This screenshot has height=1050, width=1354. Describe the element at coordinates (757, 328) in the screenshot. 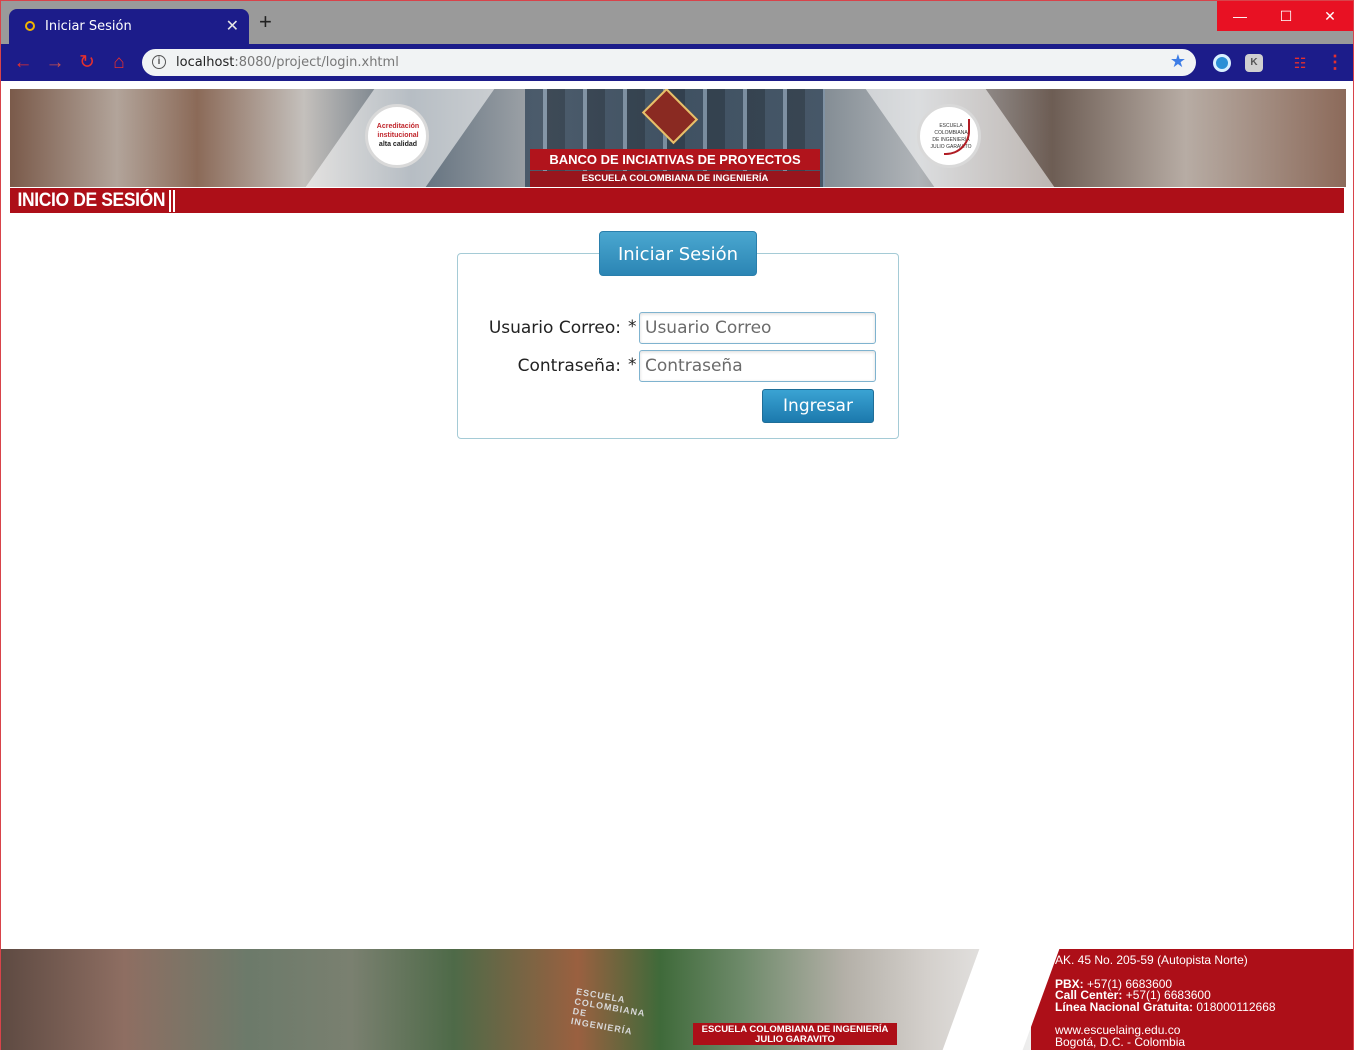

I see `user-email-input` at that location.